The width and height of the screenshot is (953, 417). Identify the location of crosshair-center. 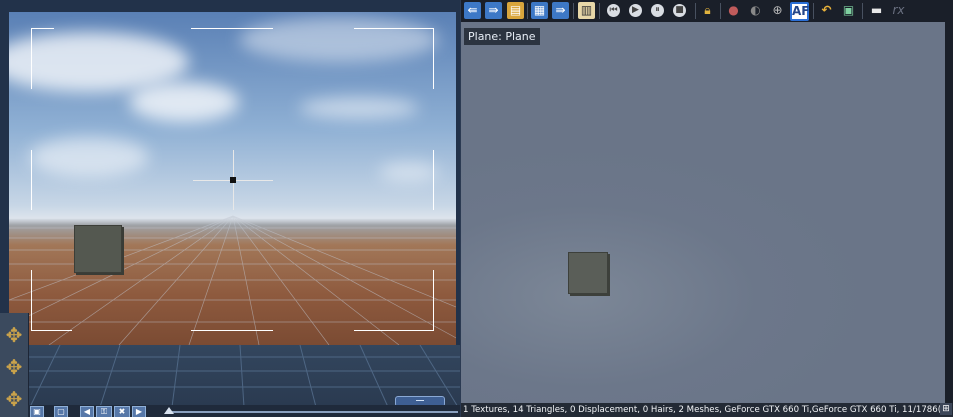
(233, 180).